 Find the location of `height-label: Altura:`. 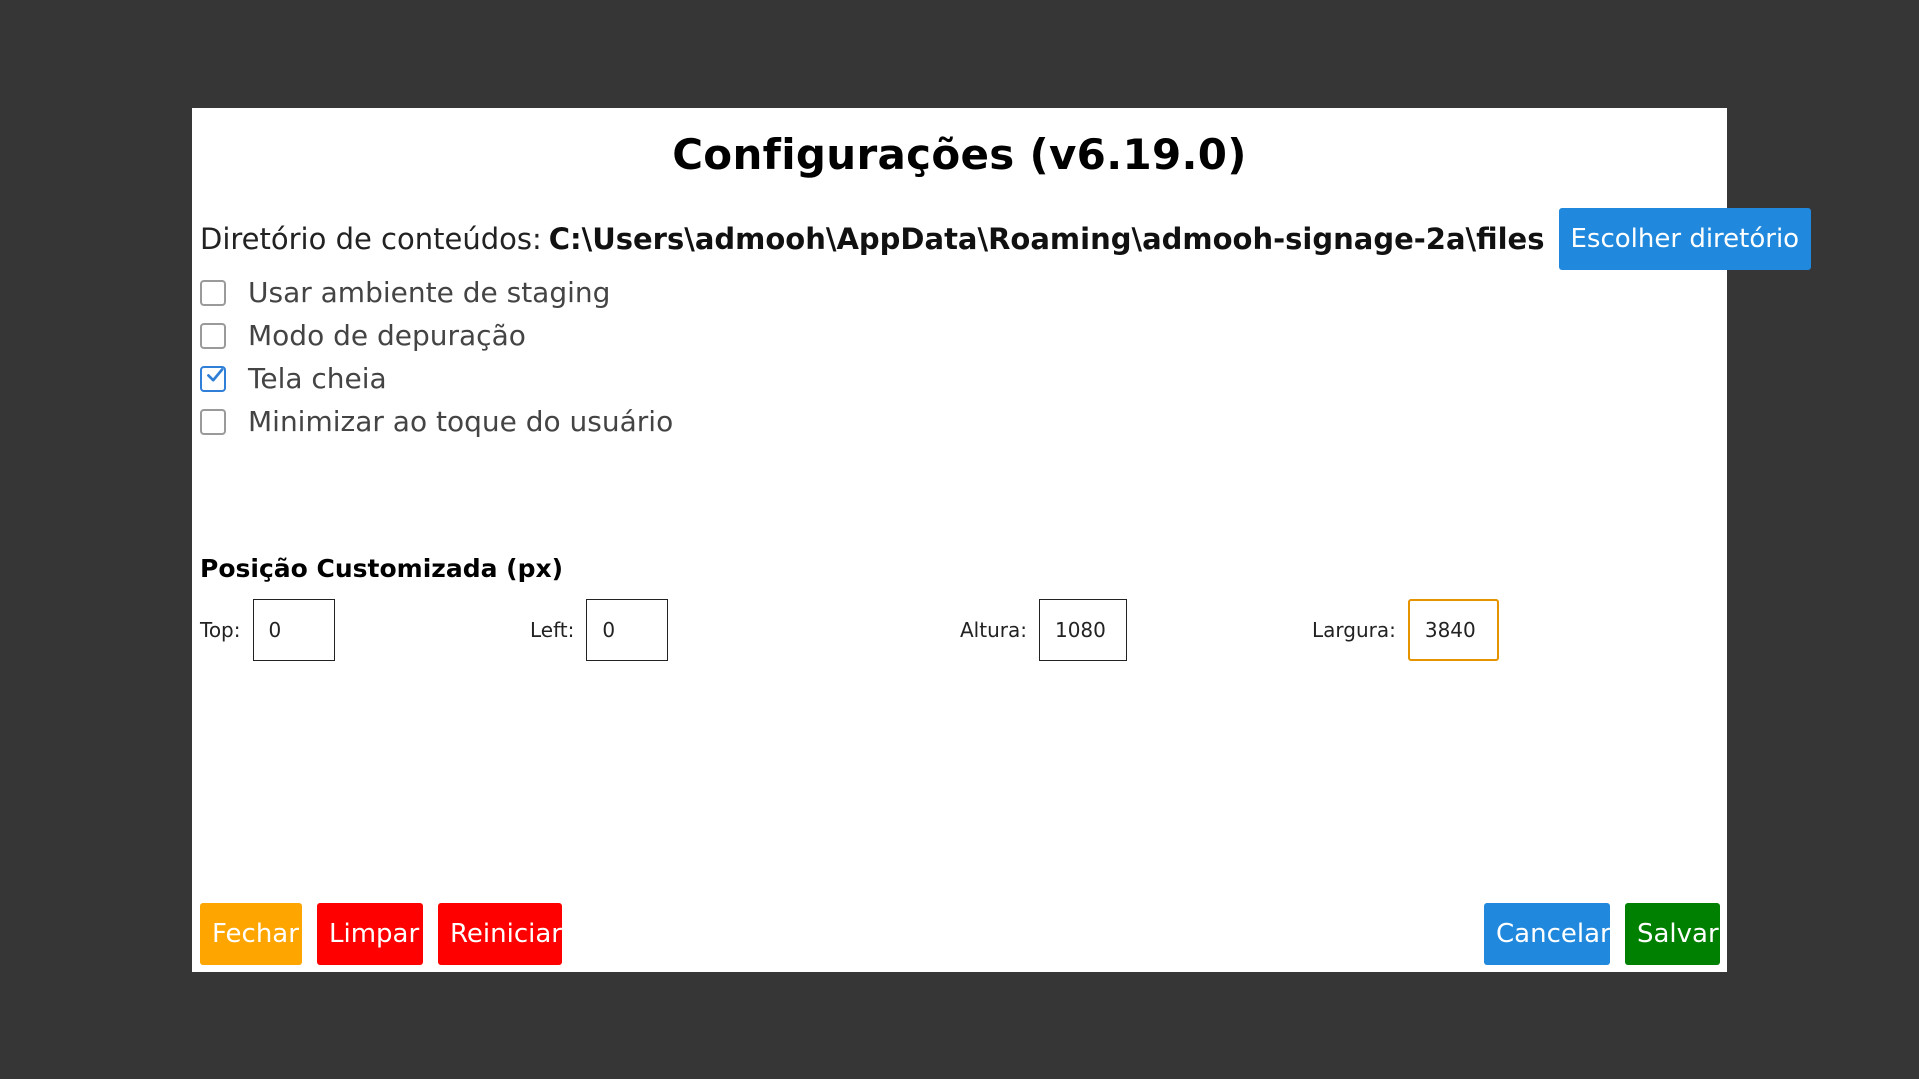

height-label: Altura: is located at coordinates (993, 630).